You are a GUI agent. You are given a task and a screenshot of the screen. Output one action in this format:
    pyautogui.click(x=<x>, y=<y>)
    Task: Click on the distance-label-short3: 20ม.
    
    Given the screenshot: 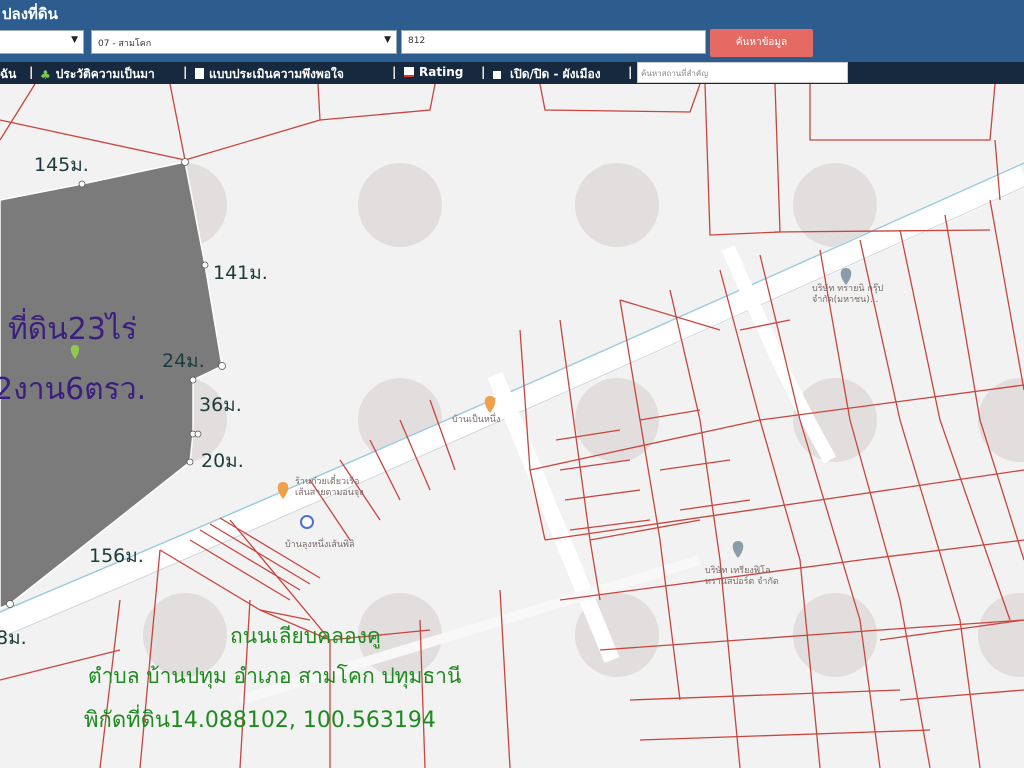 What is the action you would take?
    pyautogui.click(x=222, y=461)
    